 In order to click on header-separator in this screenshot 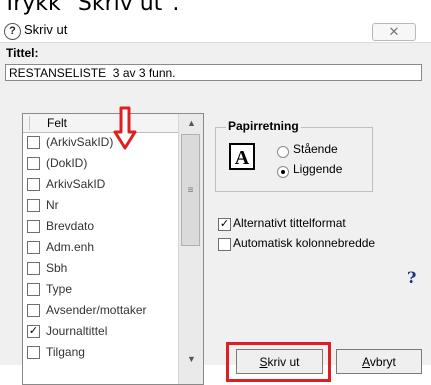, I will do `click(29, 123)`.